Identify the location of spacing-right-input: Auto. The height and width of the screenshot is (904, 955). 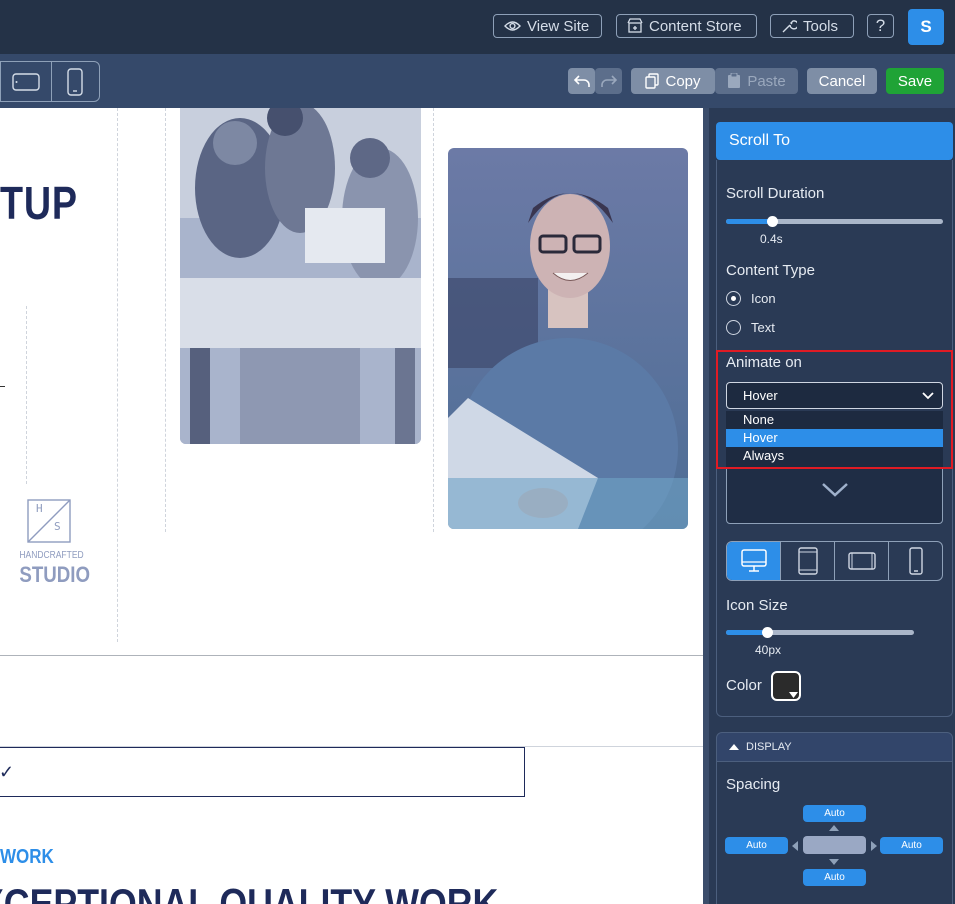
(911, 845).